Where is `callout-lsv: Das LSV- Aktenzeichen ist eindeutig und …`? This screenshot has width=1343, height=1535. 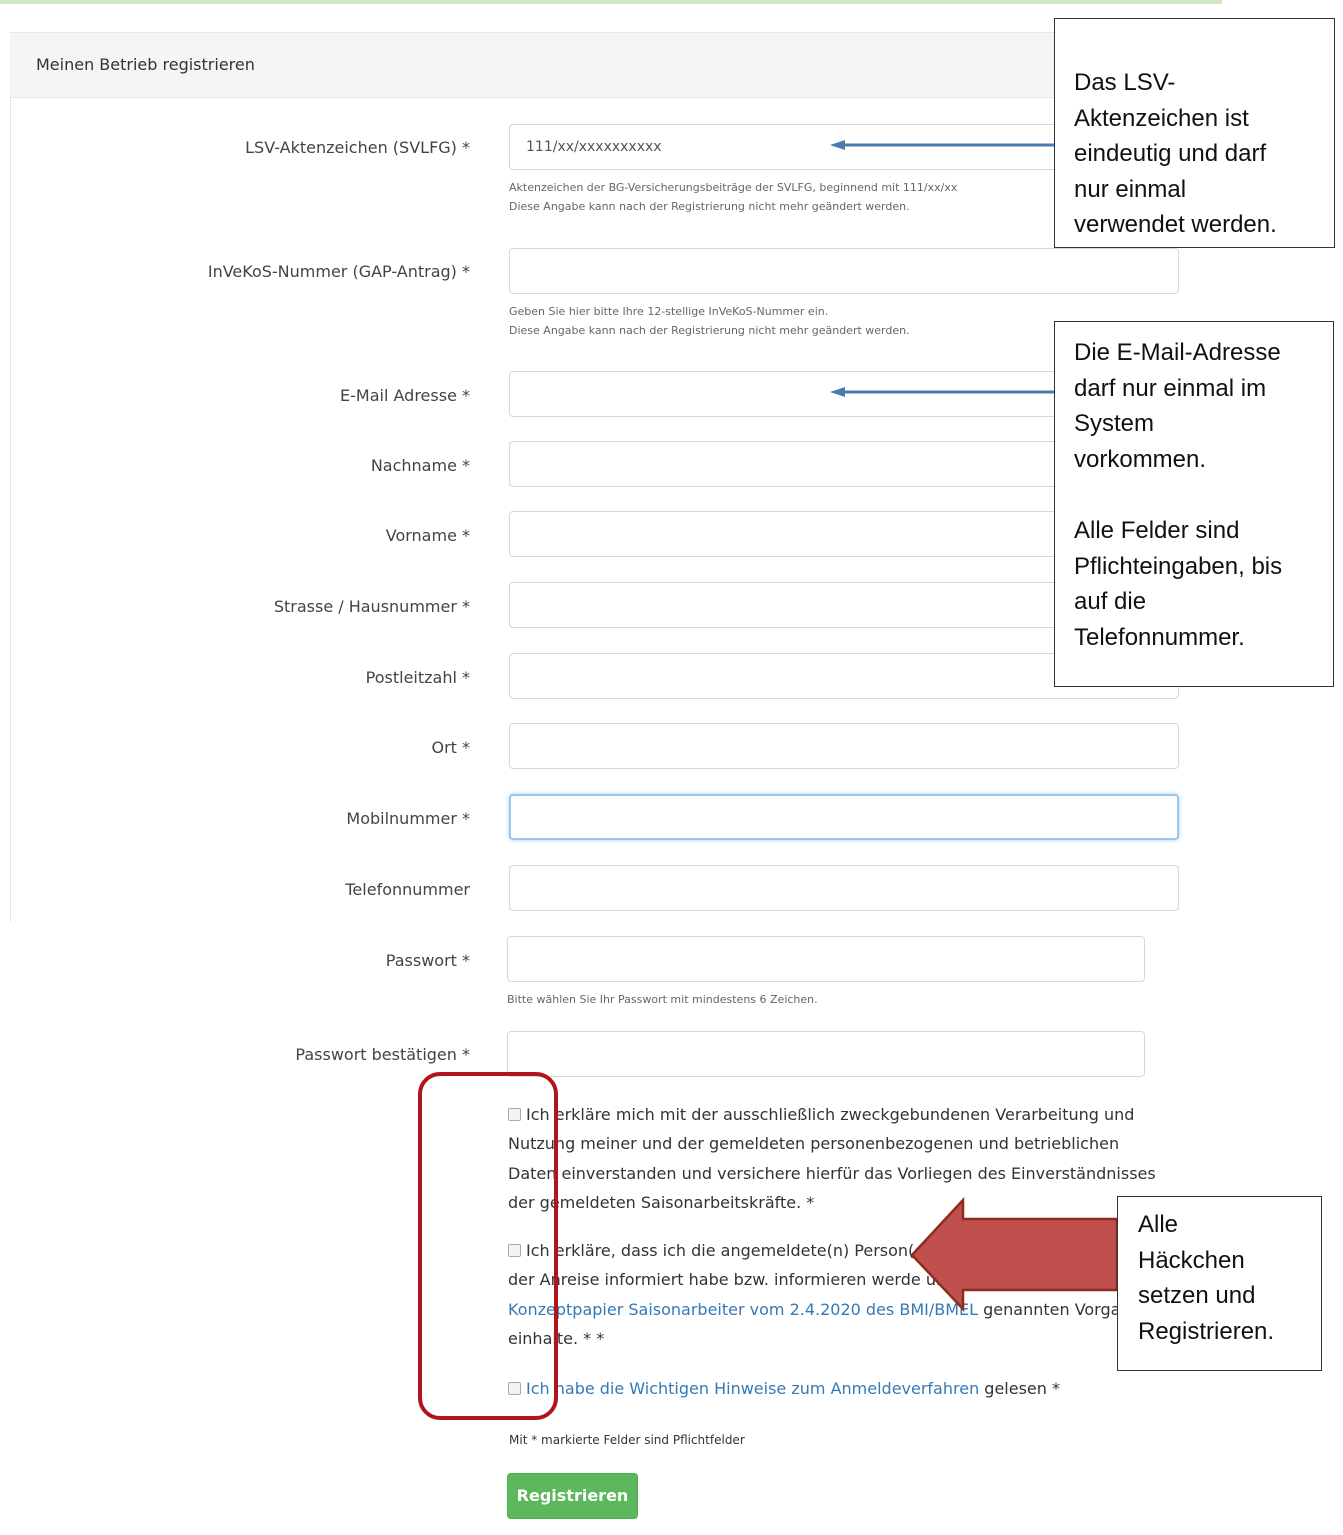
callout-lsv: Das LSV- Aktenzeichen ist eindeutig und … is located at coordinates (1194, 133).